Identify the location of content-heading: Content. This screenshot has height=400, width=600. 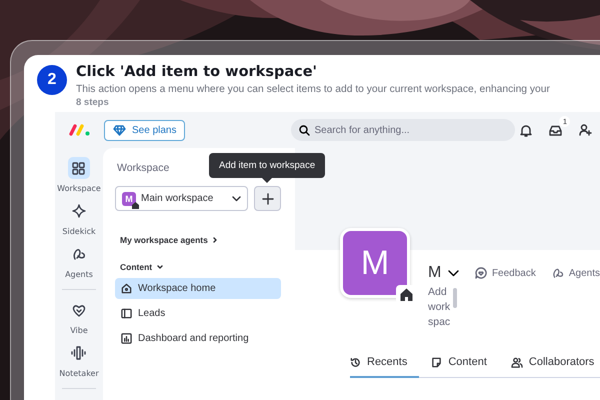
(136, 267).